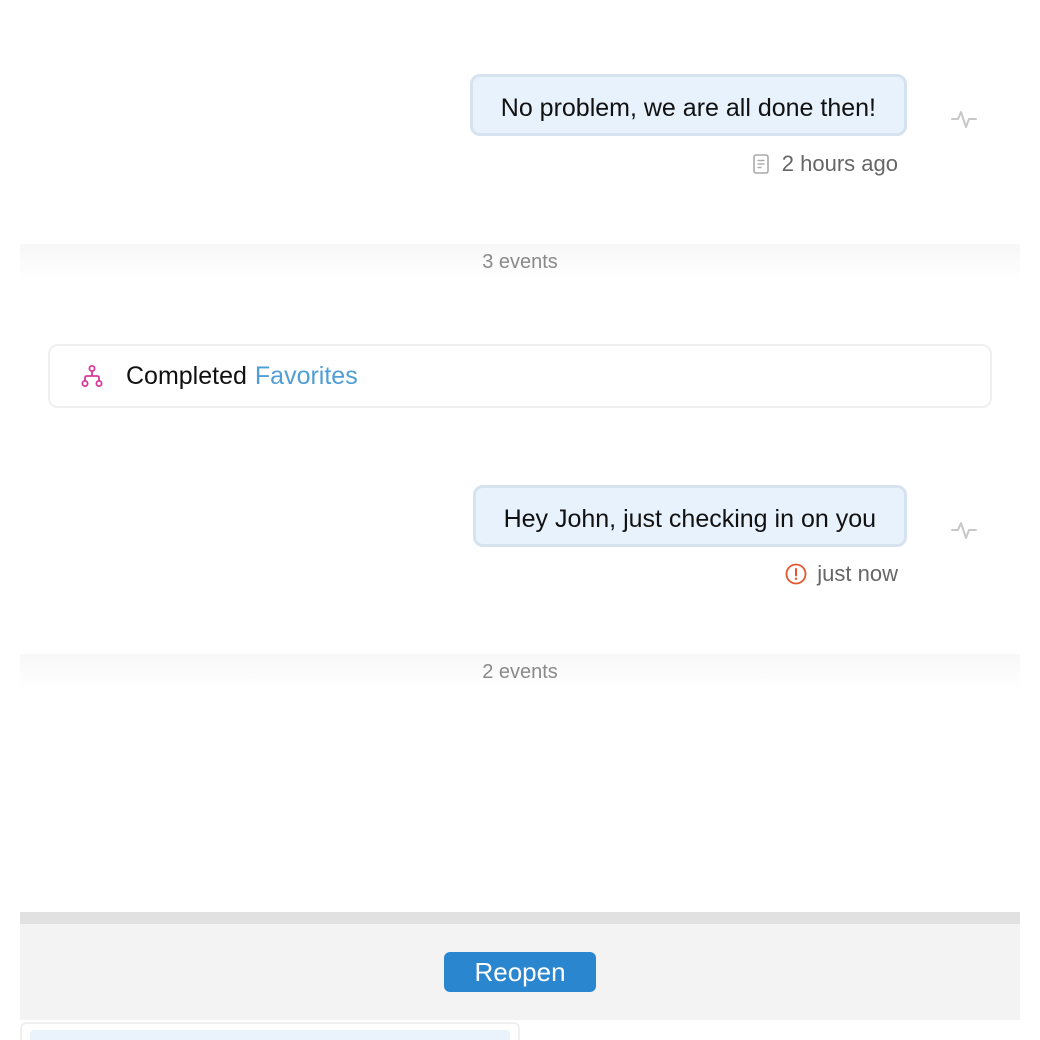 This screenshot has height=1040, width=1040. Describe the element at coordinates (306, 376) in the screenshot. I see `event-target-link: Favorites` at that location.